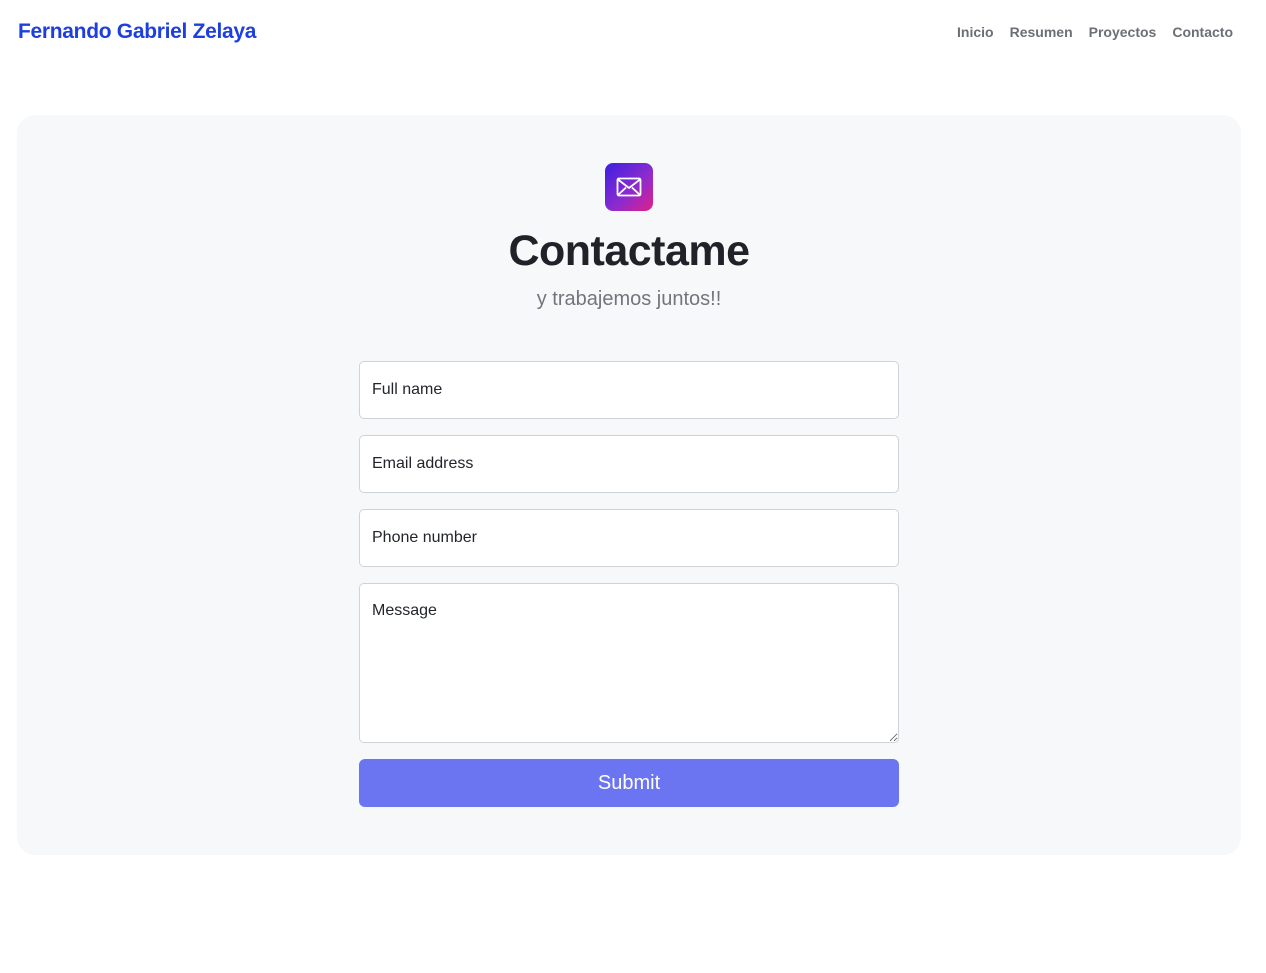 The width and height of the screenshot is (1266, 973). Describe the element at coordinates (629, 299) in the screenshot. I see `page-subtitle: y trabajemos juntos!!` at that location.